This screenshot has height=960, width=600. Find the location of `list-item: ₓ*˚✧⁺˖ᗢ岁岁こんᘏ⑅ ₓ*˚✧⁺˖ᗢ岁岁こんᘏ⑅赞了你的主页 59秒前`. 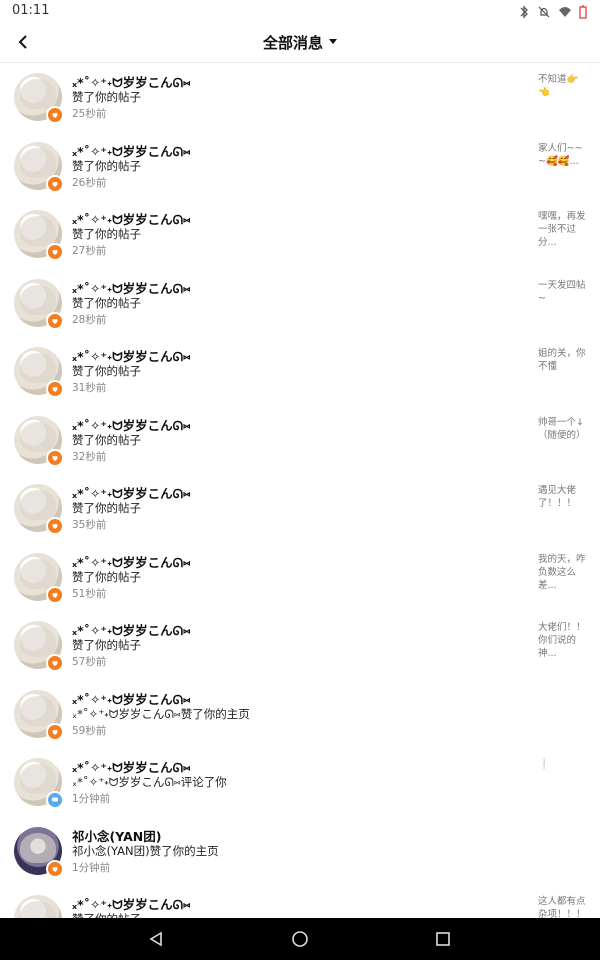

list-item: ₓ*˚✧⁺˖ᗢ岁岁こんᘏ⑅ ₓ*˚✧⁺˖ᗢ岁岁こんᘏ⑅赞了你的主页 59秒前 is located at coordinates (300, 714).